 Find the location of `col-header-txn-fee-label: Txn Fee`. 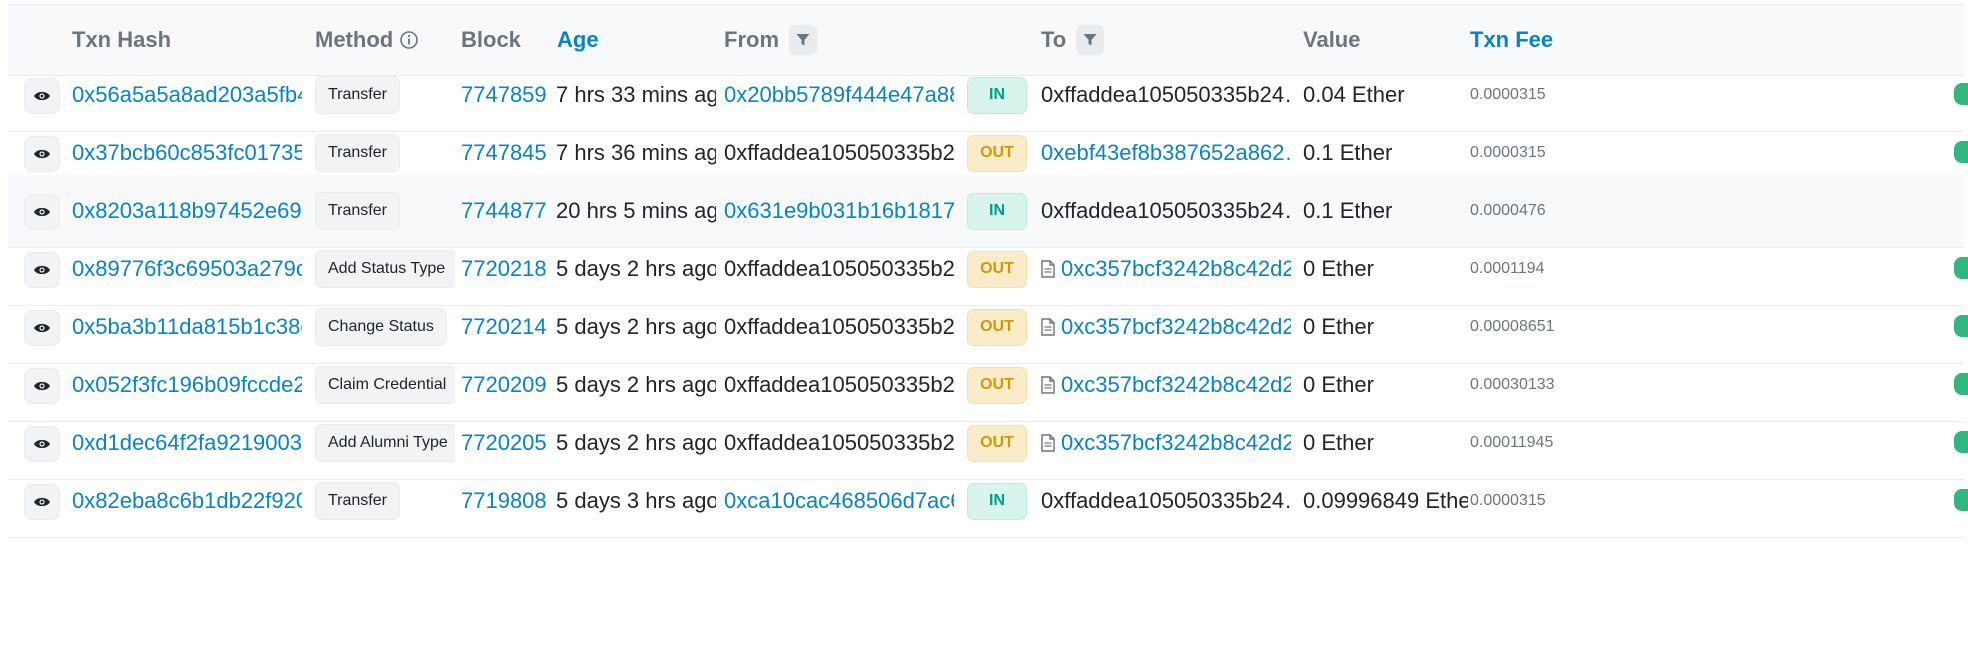

col-header-txn-fee-label: Txn Fee is located at coordinates (1511, 40).